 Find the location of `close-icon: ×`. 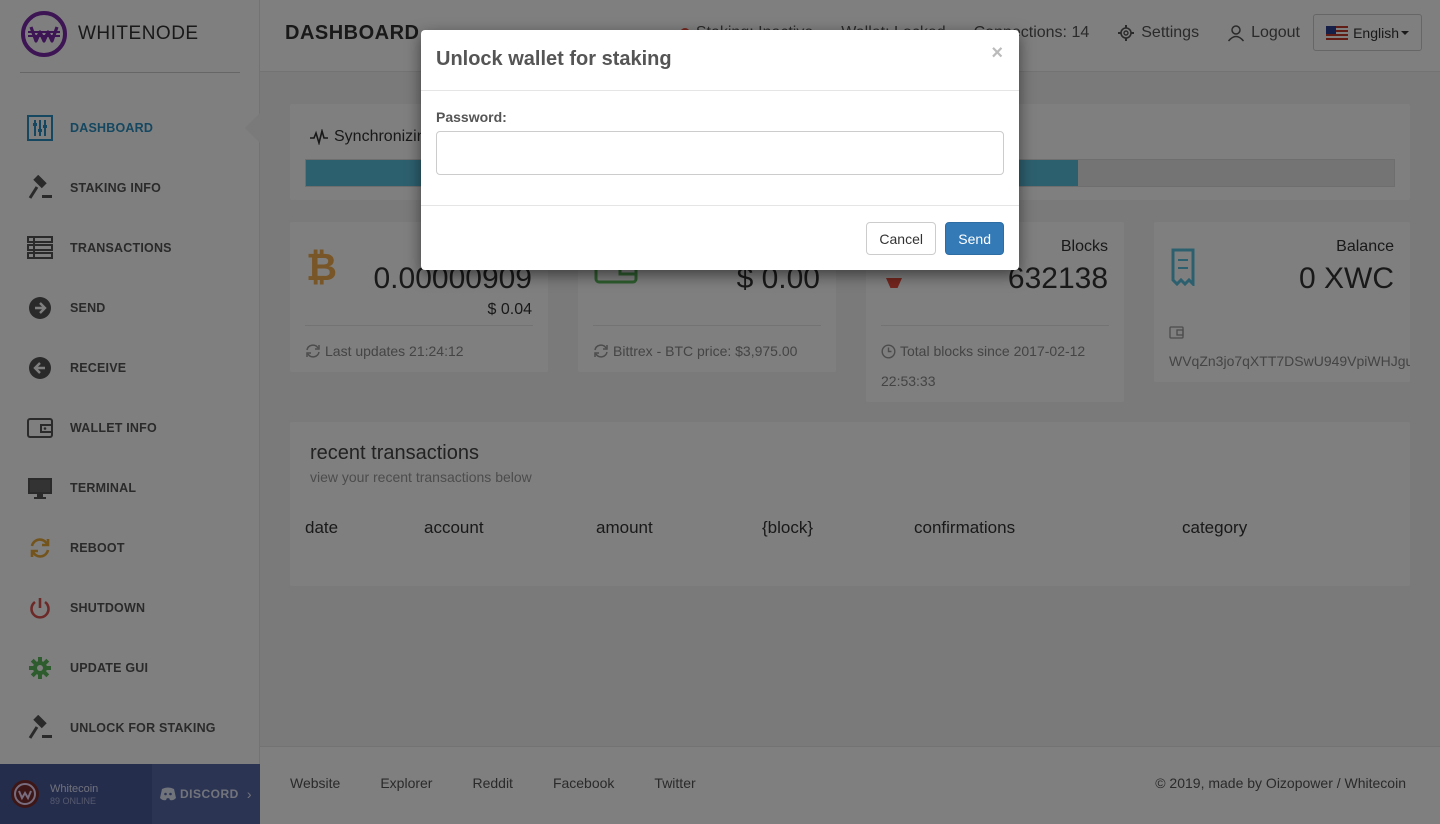

close-icon: × is located at coordinates (997, 53).